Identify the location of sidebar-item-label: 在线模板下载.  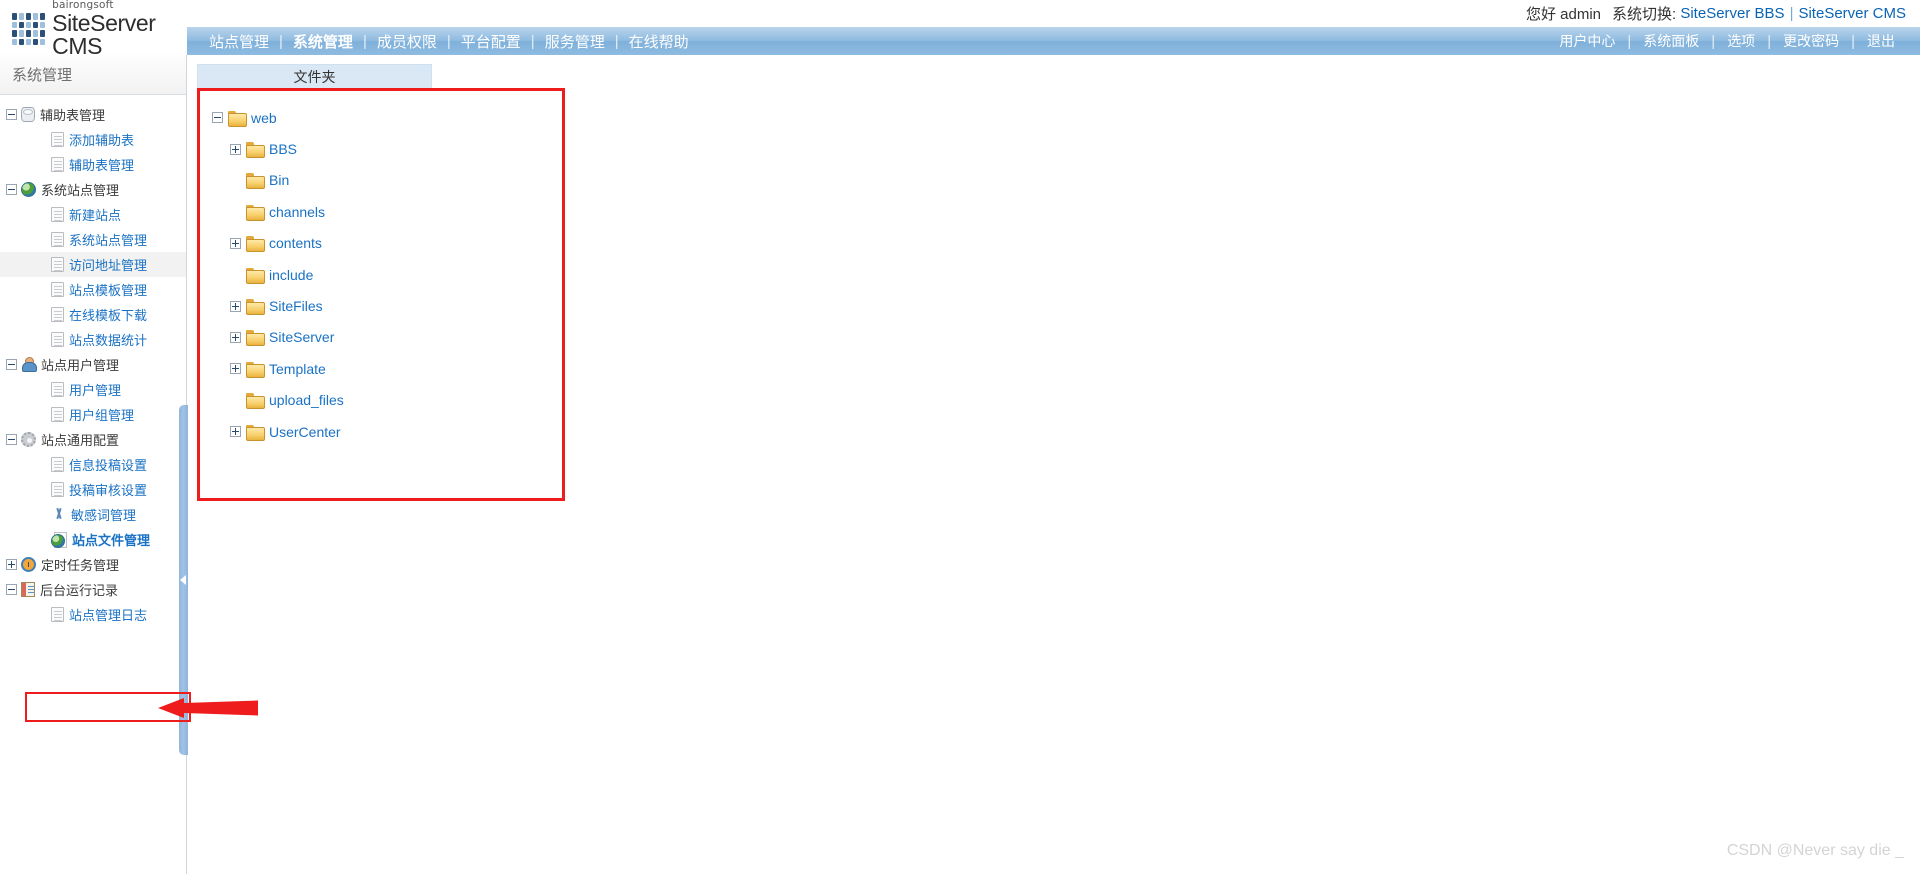
(108, 315).